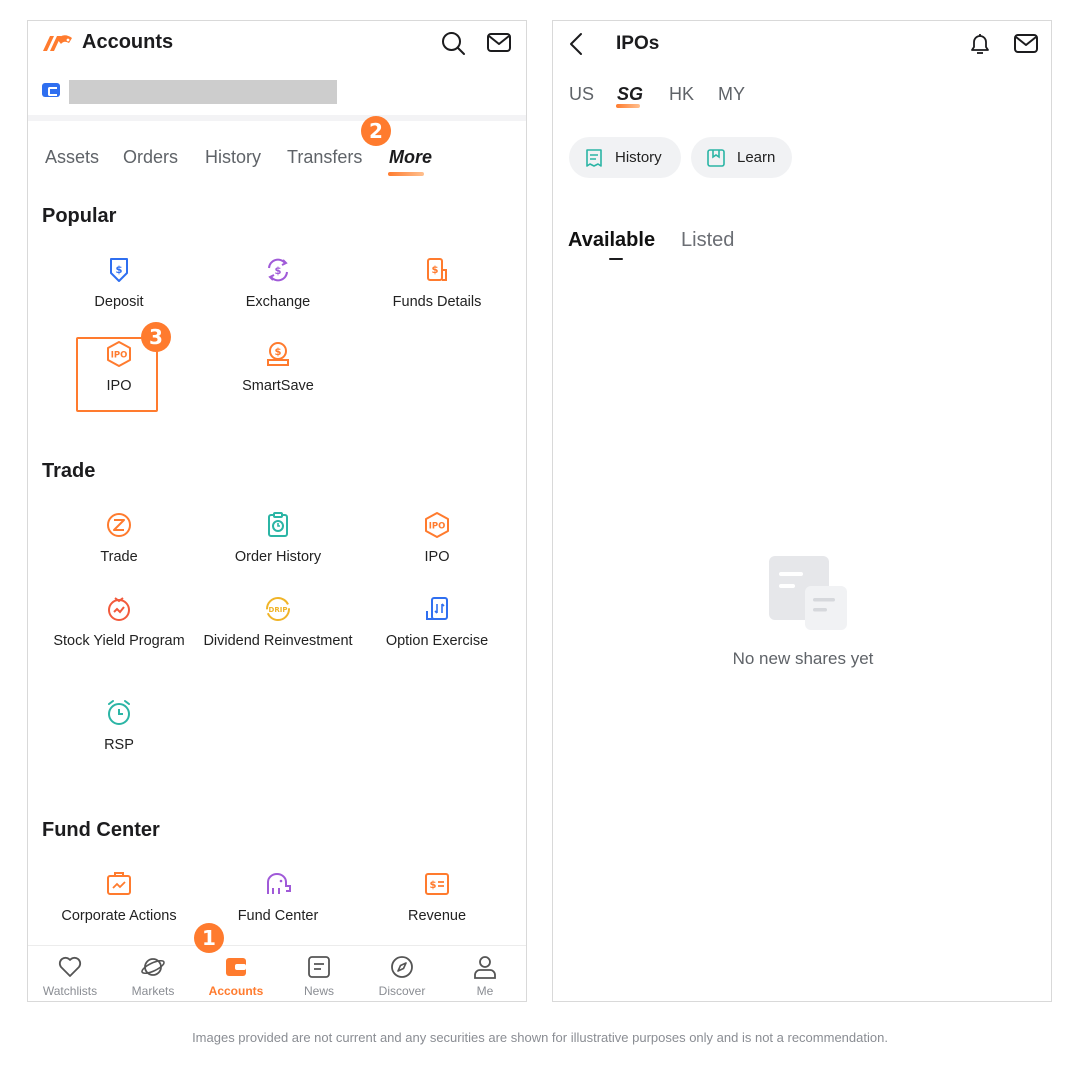 This screenshot has height=1068, width=1080. I want to click on section-title-trade: Trade, so click(69, 471).